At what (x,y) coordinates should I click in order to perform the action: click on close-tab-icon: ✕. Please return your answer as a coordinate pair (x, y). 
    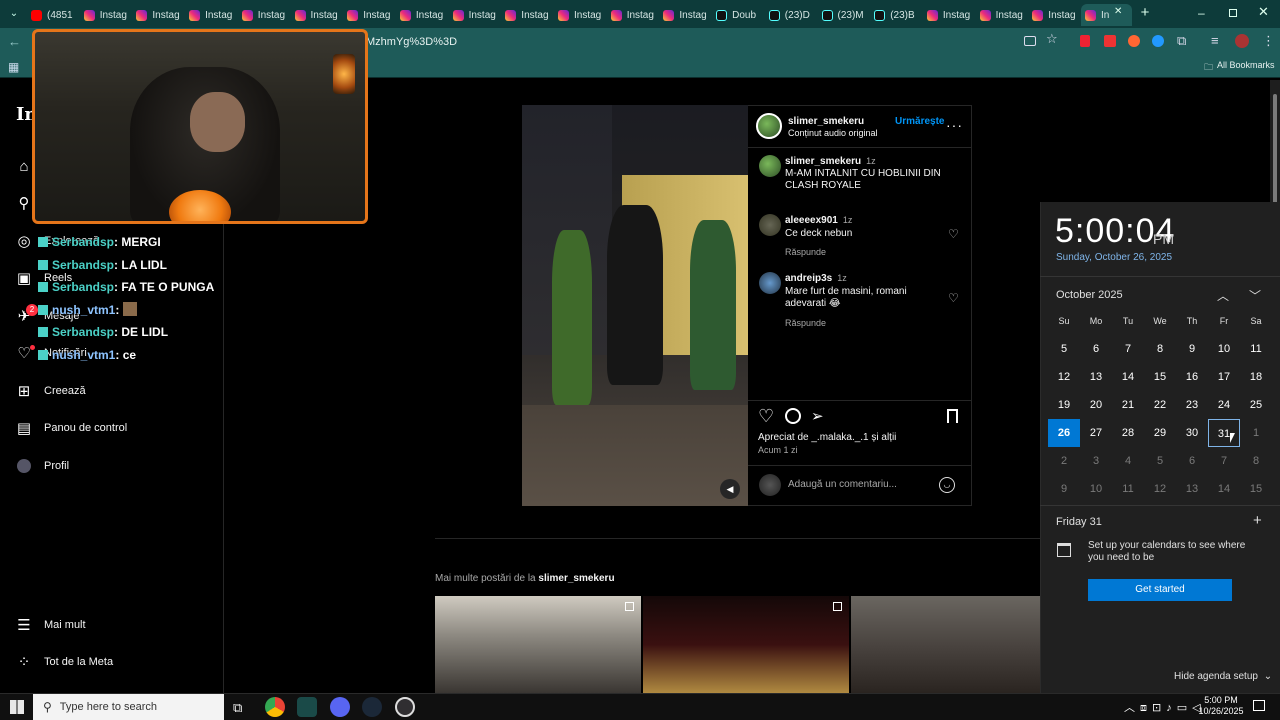
    Looking at the image, I should click on (1118, 11).